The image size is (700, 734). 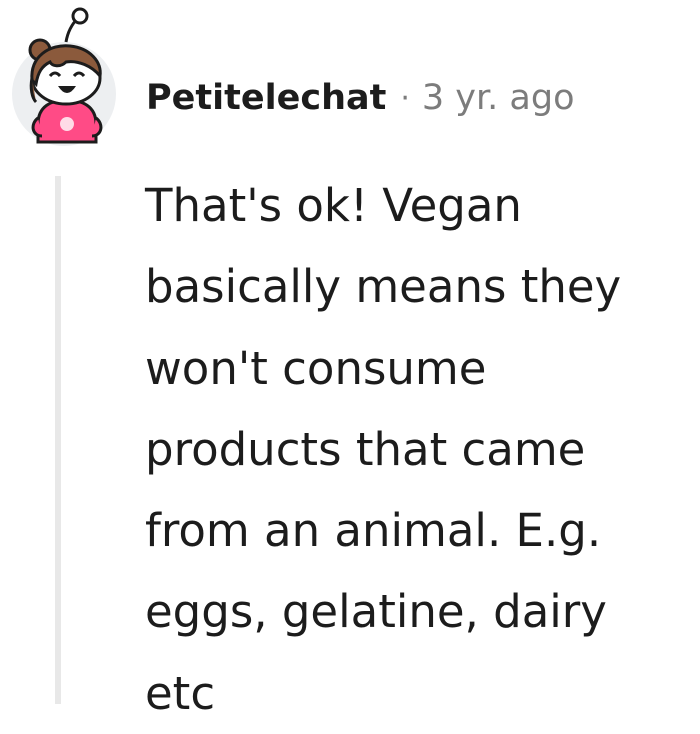 What do you see at coordinates (498, 98) in the screenshot?
I see `timestamp: 3 yr. ago` at bounding box center [498, 98].